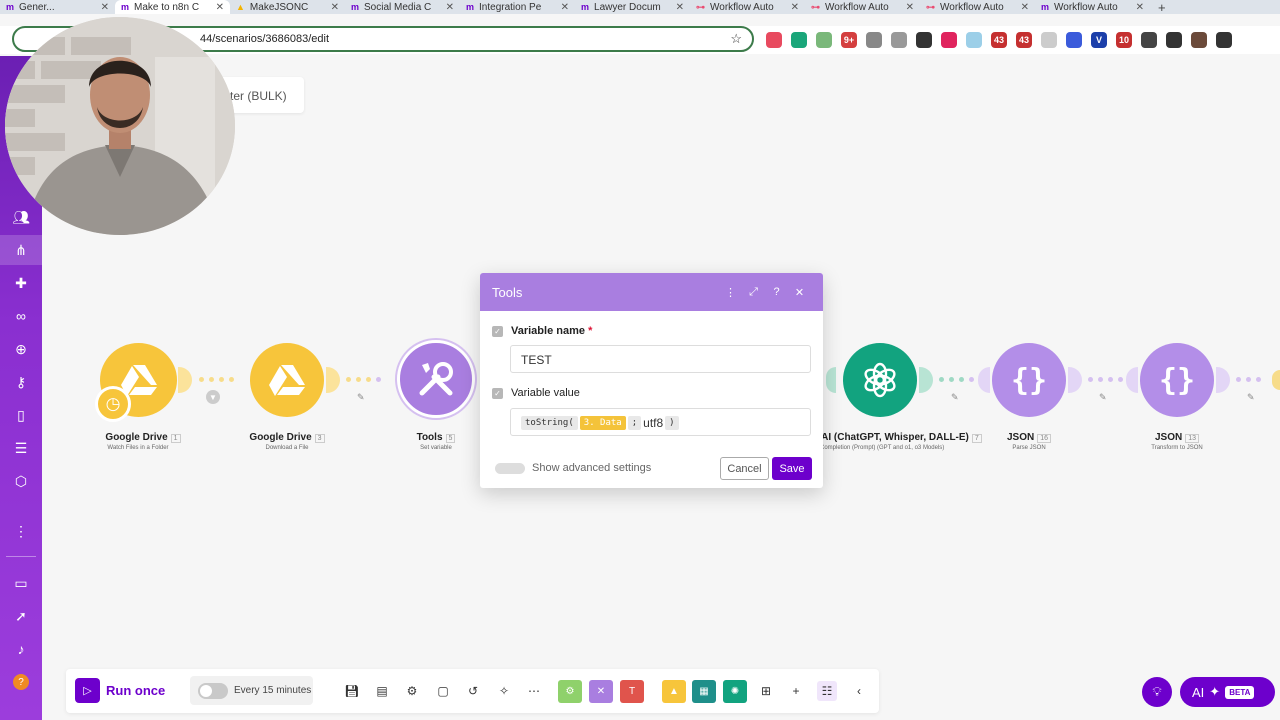  What do you see at coordinates (382, 691) in the screenshot?
I see `scenario-settings-icon: ▤` at bounding box center [382, 691].